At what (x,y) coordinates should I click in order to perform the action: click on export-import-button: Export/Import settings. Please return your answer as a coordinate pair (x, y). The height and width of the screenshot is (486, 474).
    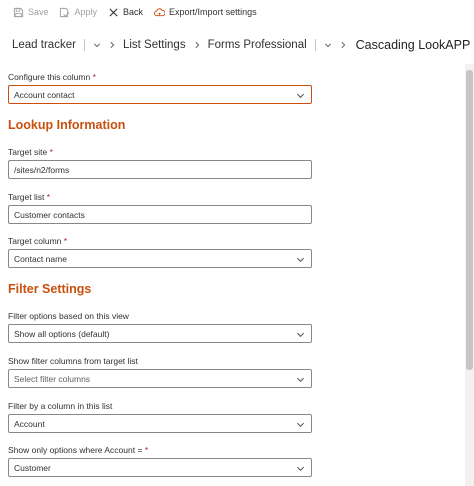
    Looking at the image, I should click on (205, 12).